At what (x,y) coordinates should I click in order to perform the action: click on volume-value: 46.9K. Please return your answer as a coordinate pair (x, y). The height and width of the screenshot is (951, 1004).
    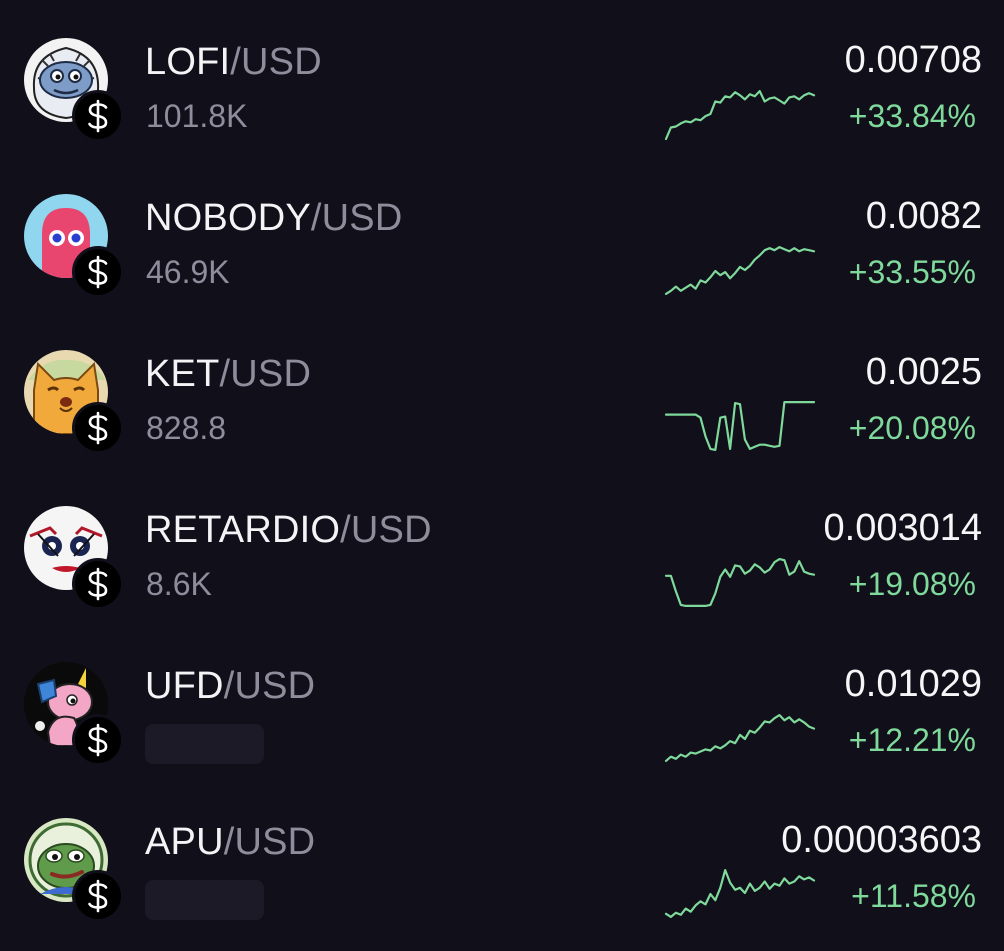
    Looking at the image, I should click on (188, 272).